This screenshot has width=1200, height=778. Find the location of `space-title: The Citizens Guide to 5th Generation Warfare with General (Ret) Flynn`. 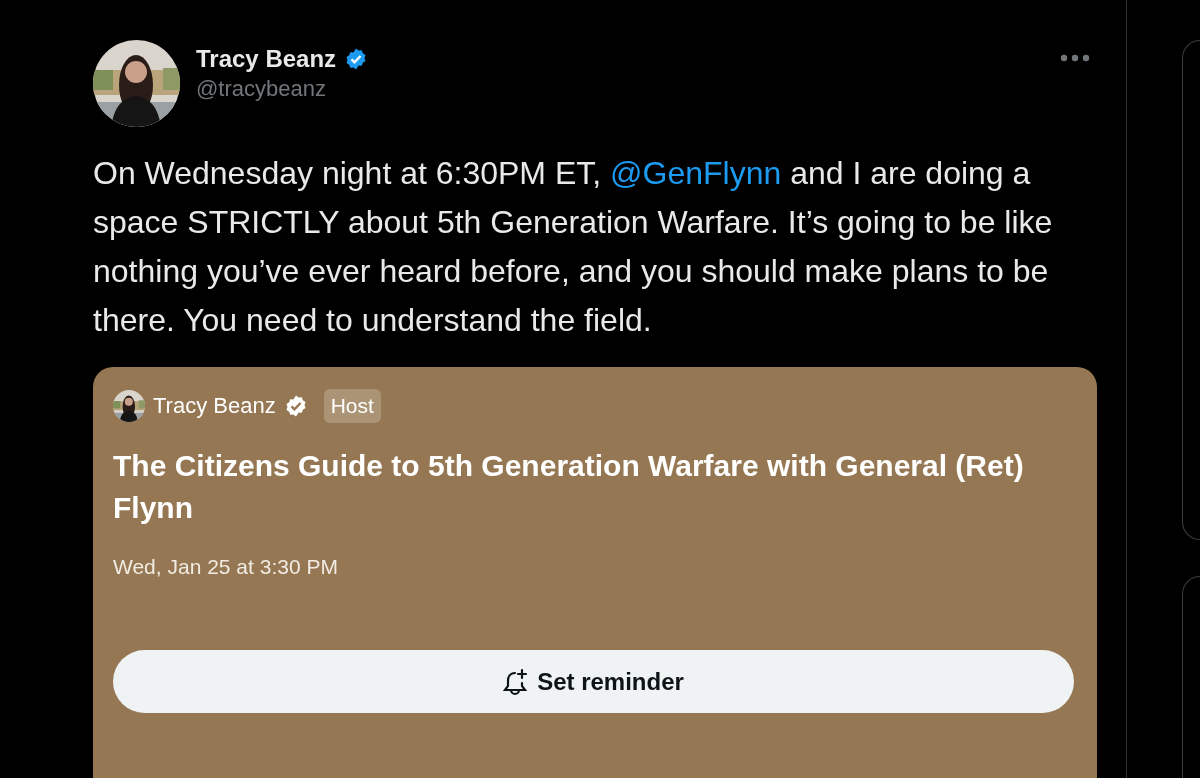

space-title: The Citizens Guide to 5th Generation Warfare with General (Ret) Flynn is located at coordinates (569, 486).